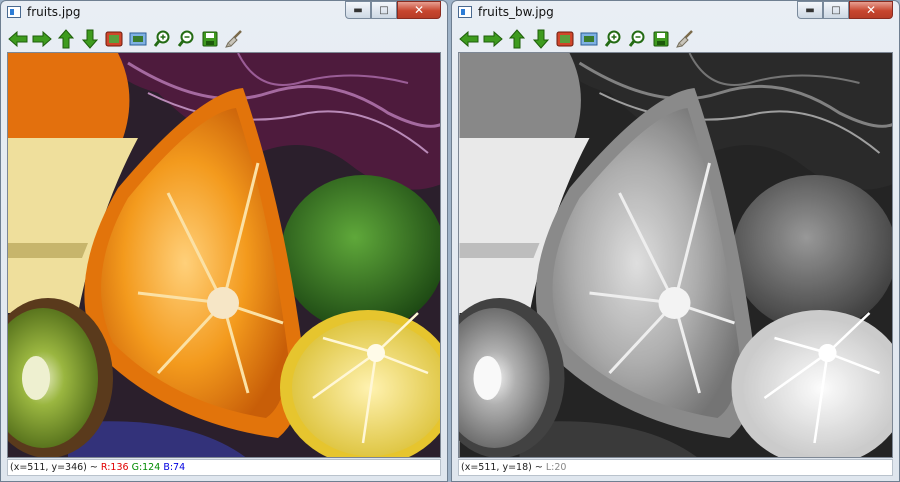 Image resolution: width=900 pixels, height=482 pixels. I want to click on green-value: G:124, so click(146, 467).